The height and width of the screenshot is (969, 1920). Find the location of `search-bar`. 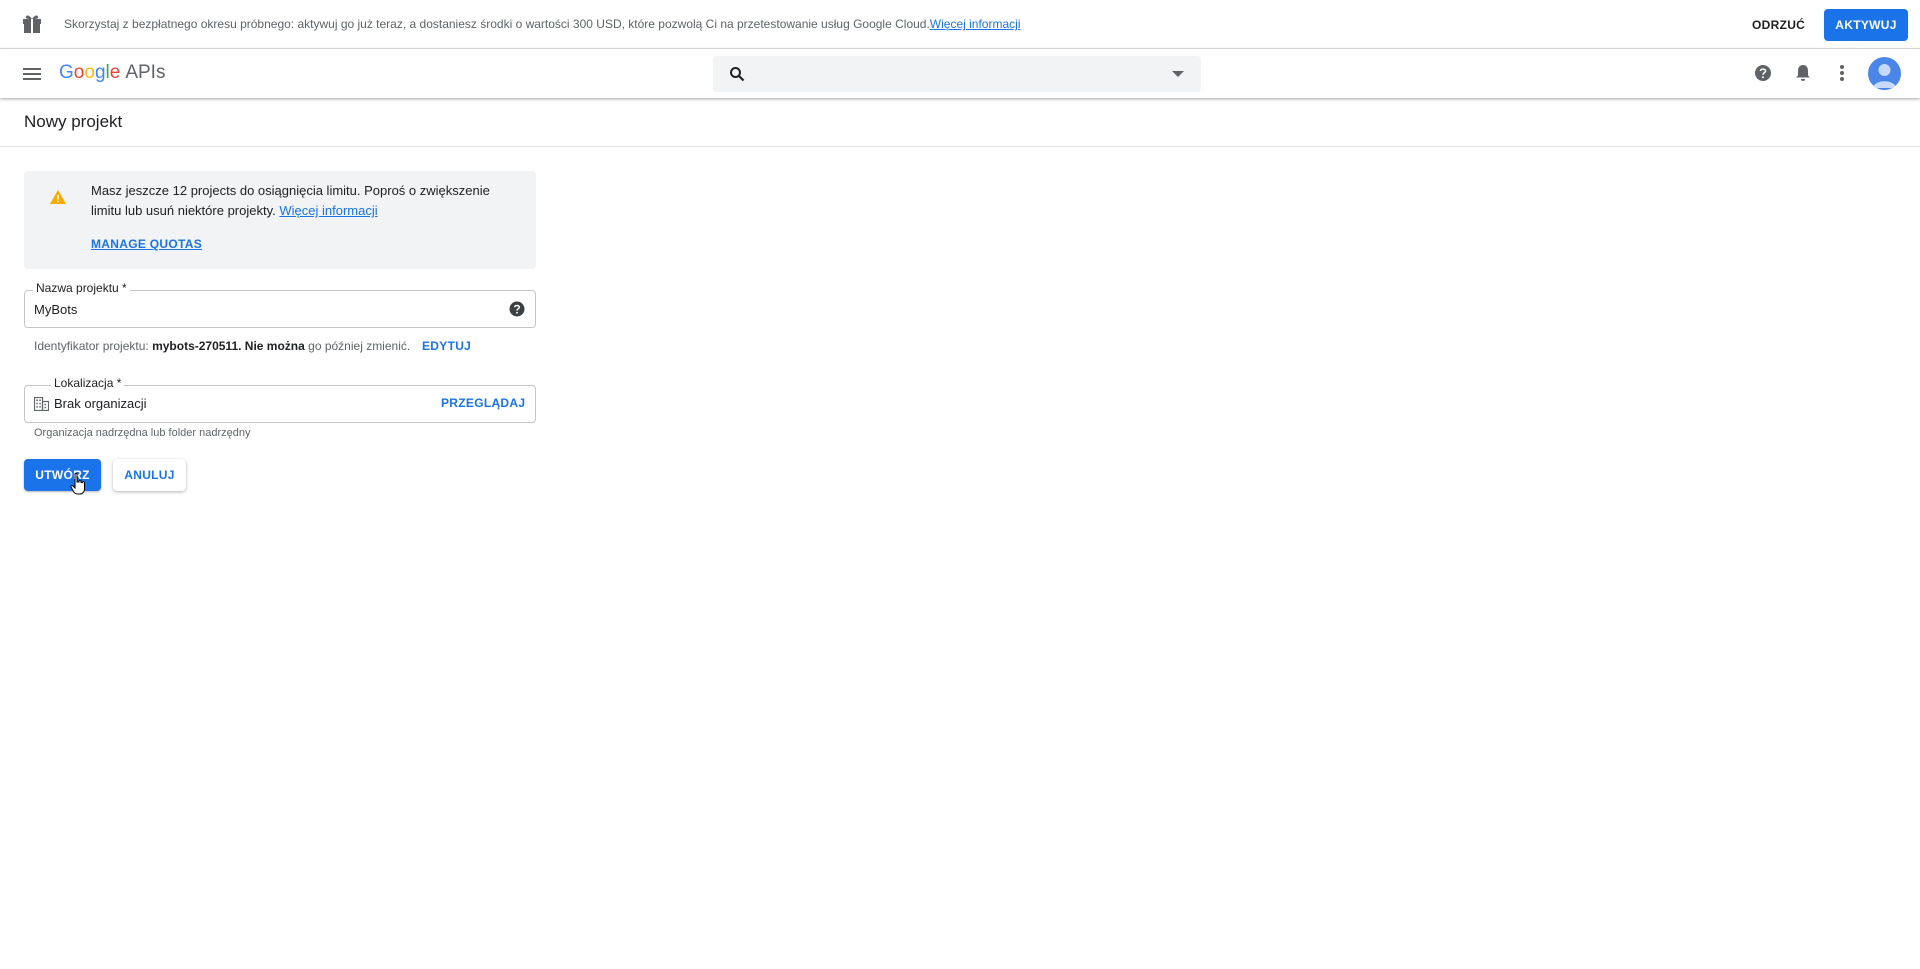

search-bar is located at coordinates (957, 74).